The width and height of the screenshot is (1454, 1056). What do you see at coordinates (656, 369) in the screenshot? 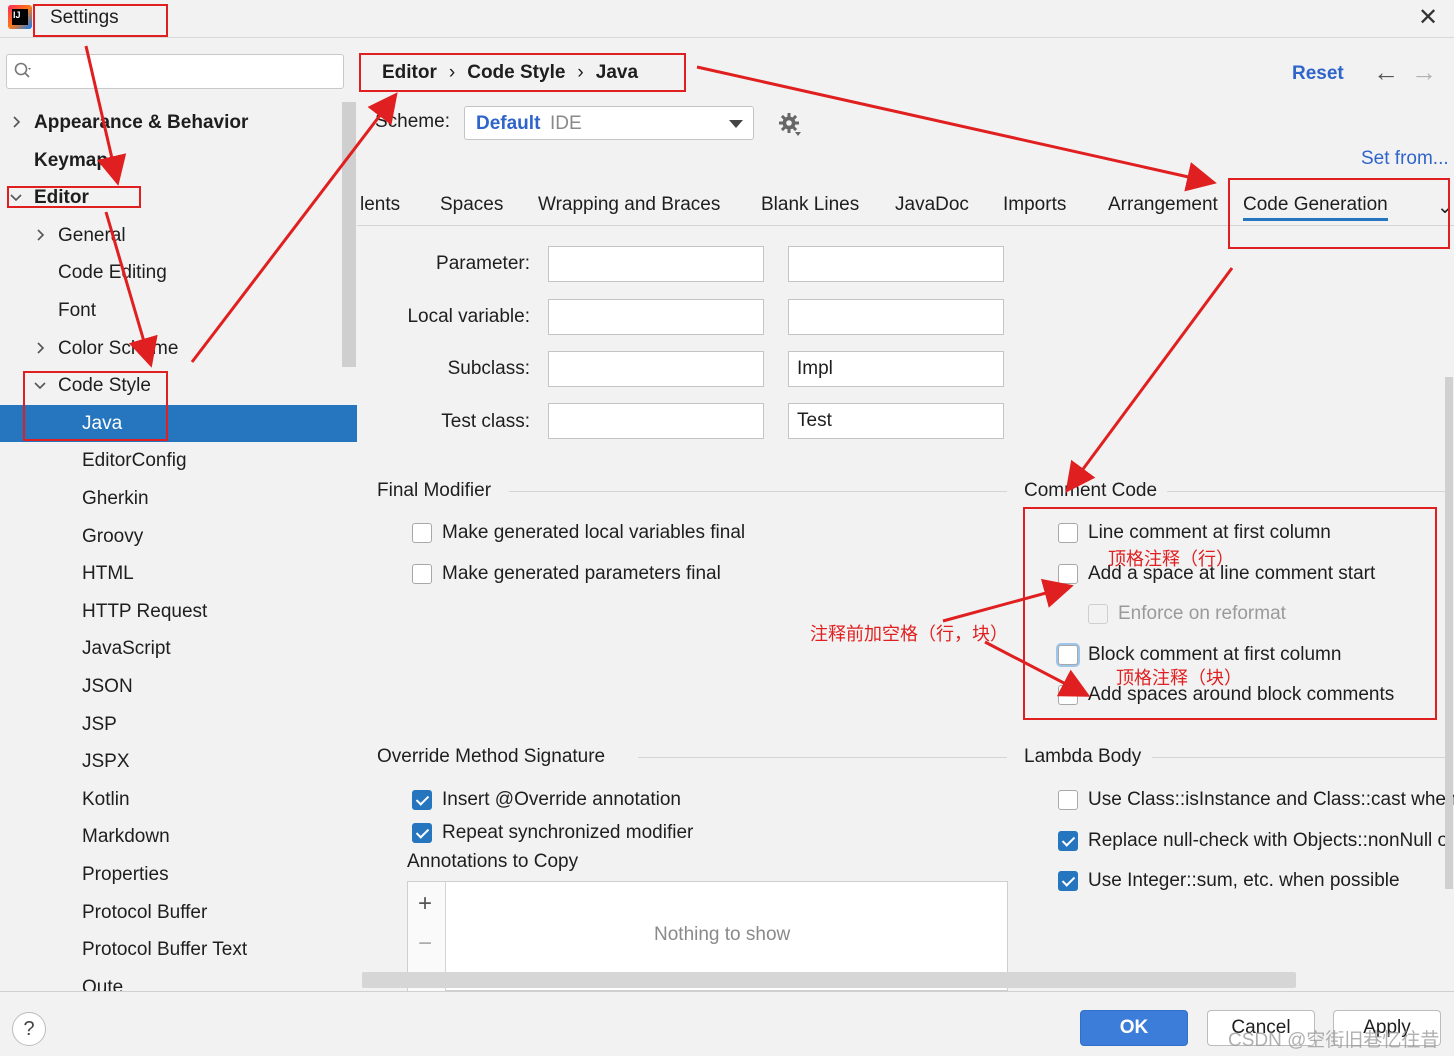
I see `subclass-prefix-input` at bounding box center [656, 369].